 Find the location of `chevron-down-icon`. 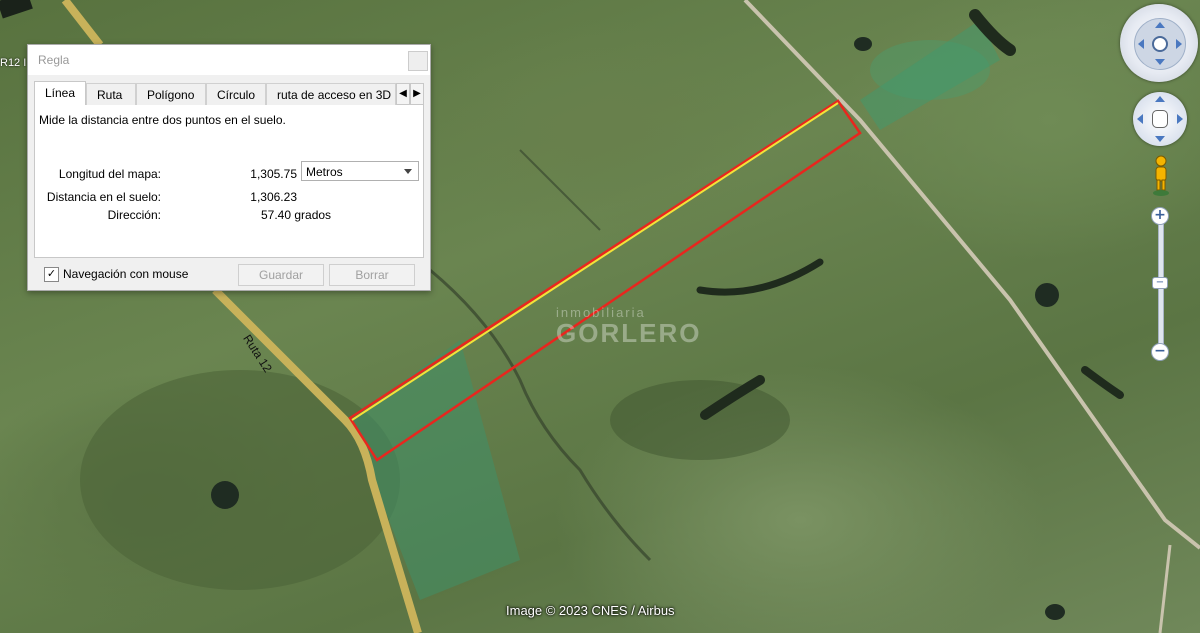

chevron-down-icon is located at coordinates (408, 171).